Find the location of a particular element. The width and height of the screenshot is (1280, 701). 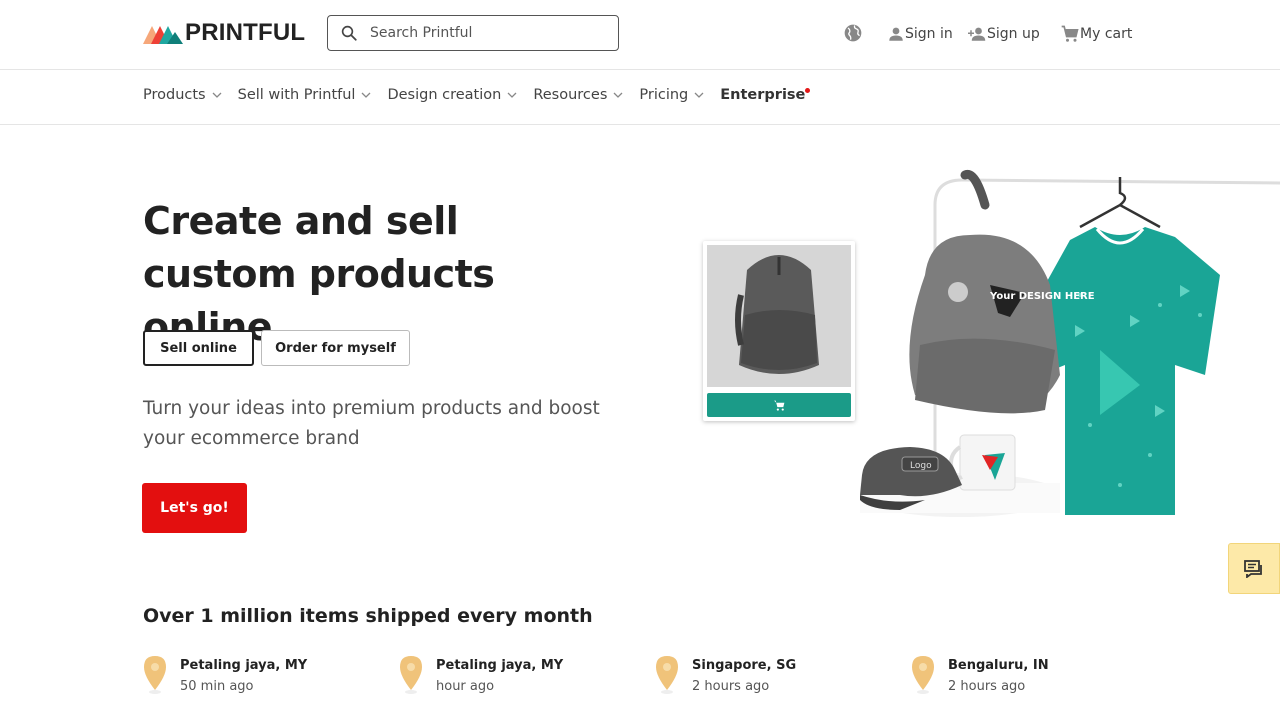

nav-sell-with-printful: Sell with Printful is located at coordinates (305, 95).